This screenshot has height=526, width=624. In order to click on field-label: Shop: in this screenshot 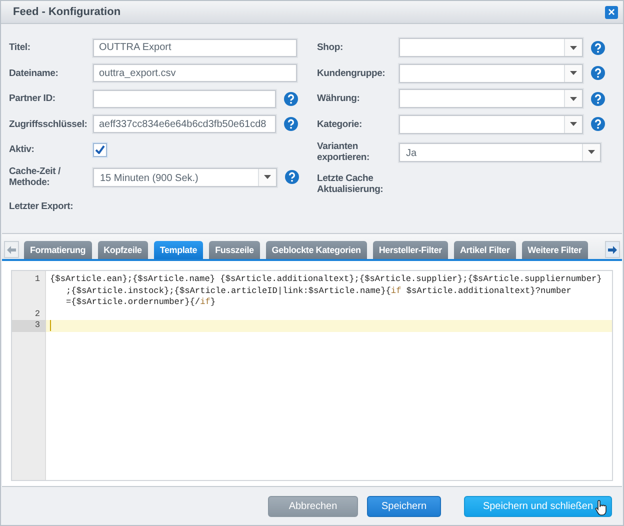, I will do `click(330, 48)`.